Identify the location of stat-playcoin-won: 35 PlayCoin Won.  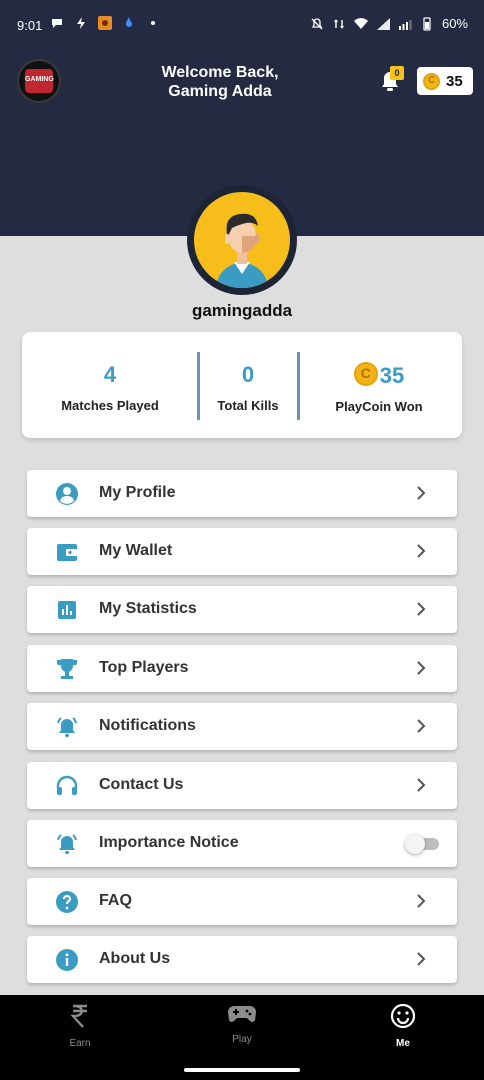
(379, 388).